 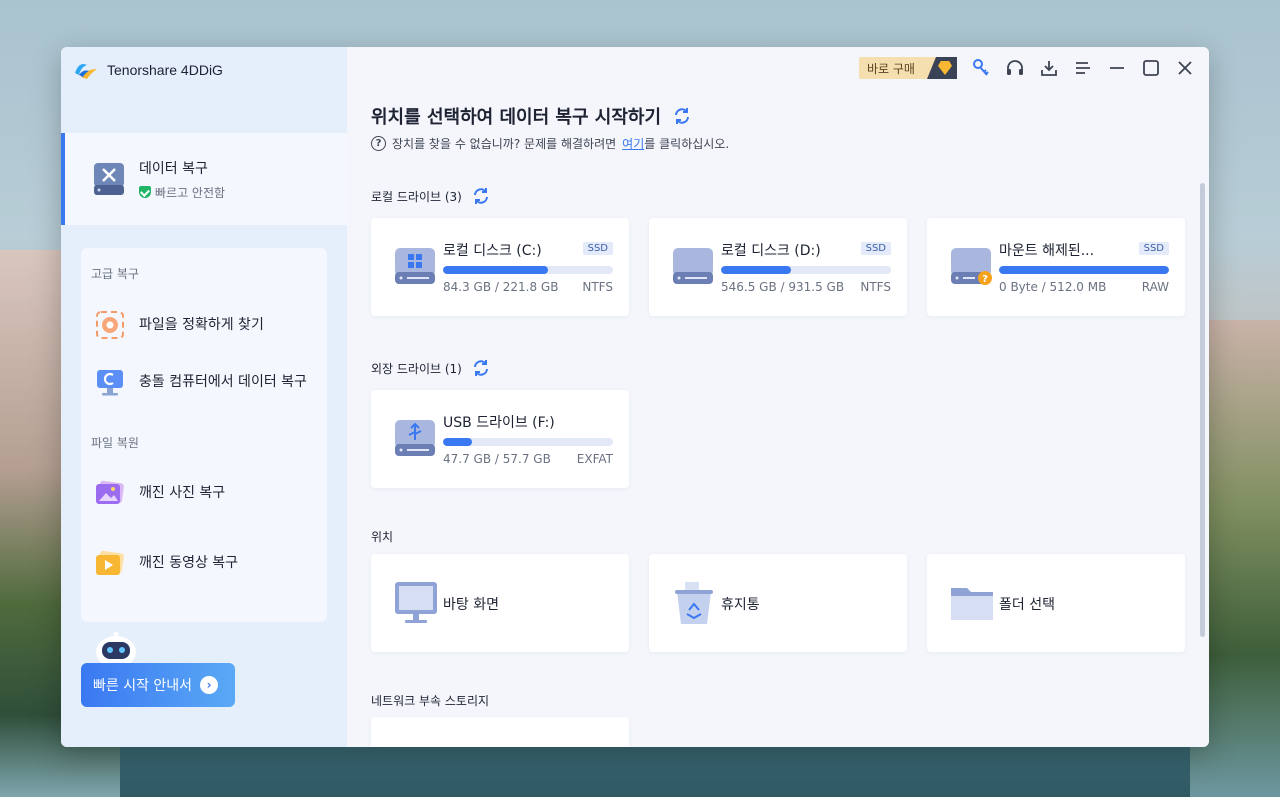 What do you see at coordinates (190, 192) in the screenshot?
I see `subtitle-text: 빠르고 안전함` at bounding box center [190, 192].